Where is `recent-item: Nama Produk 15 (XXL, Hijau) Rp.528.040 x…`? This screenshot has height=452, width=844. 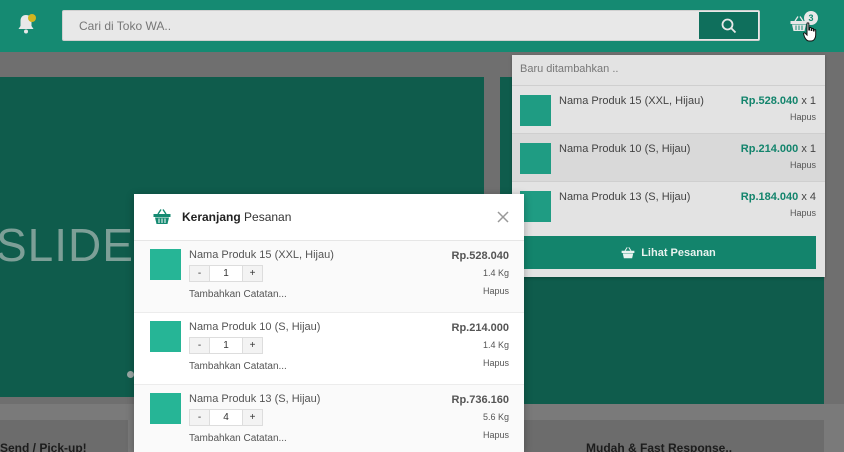 recent-item: Nama Produk 15 (XXL, Hijau) Rp.528.040 x… is located at coordinates (668, 109).